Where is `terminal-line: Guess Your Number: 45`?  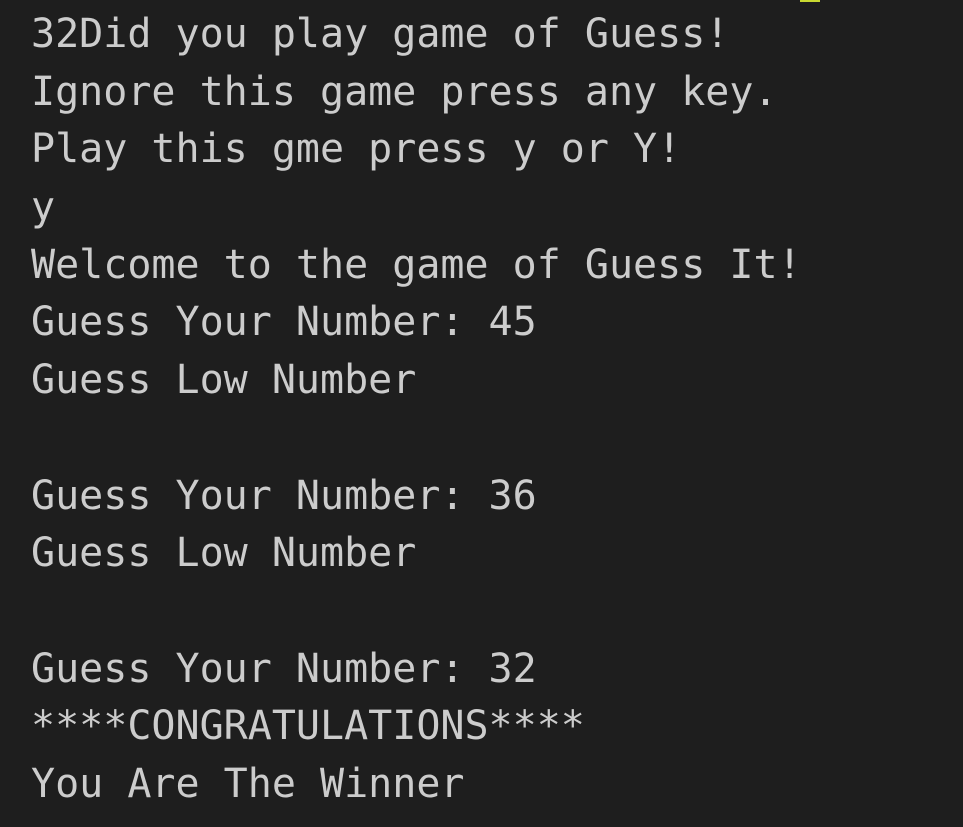
terminal-line: Guess Your Number: 45 is located at coordinates (284, 322).